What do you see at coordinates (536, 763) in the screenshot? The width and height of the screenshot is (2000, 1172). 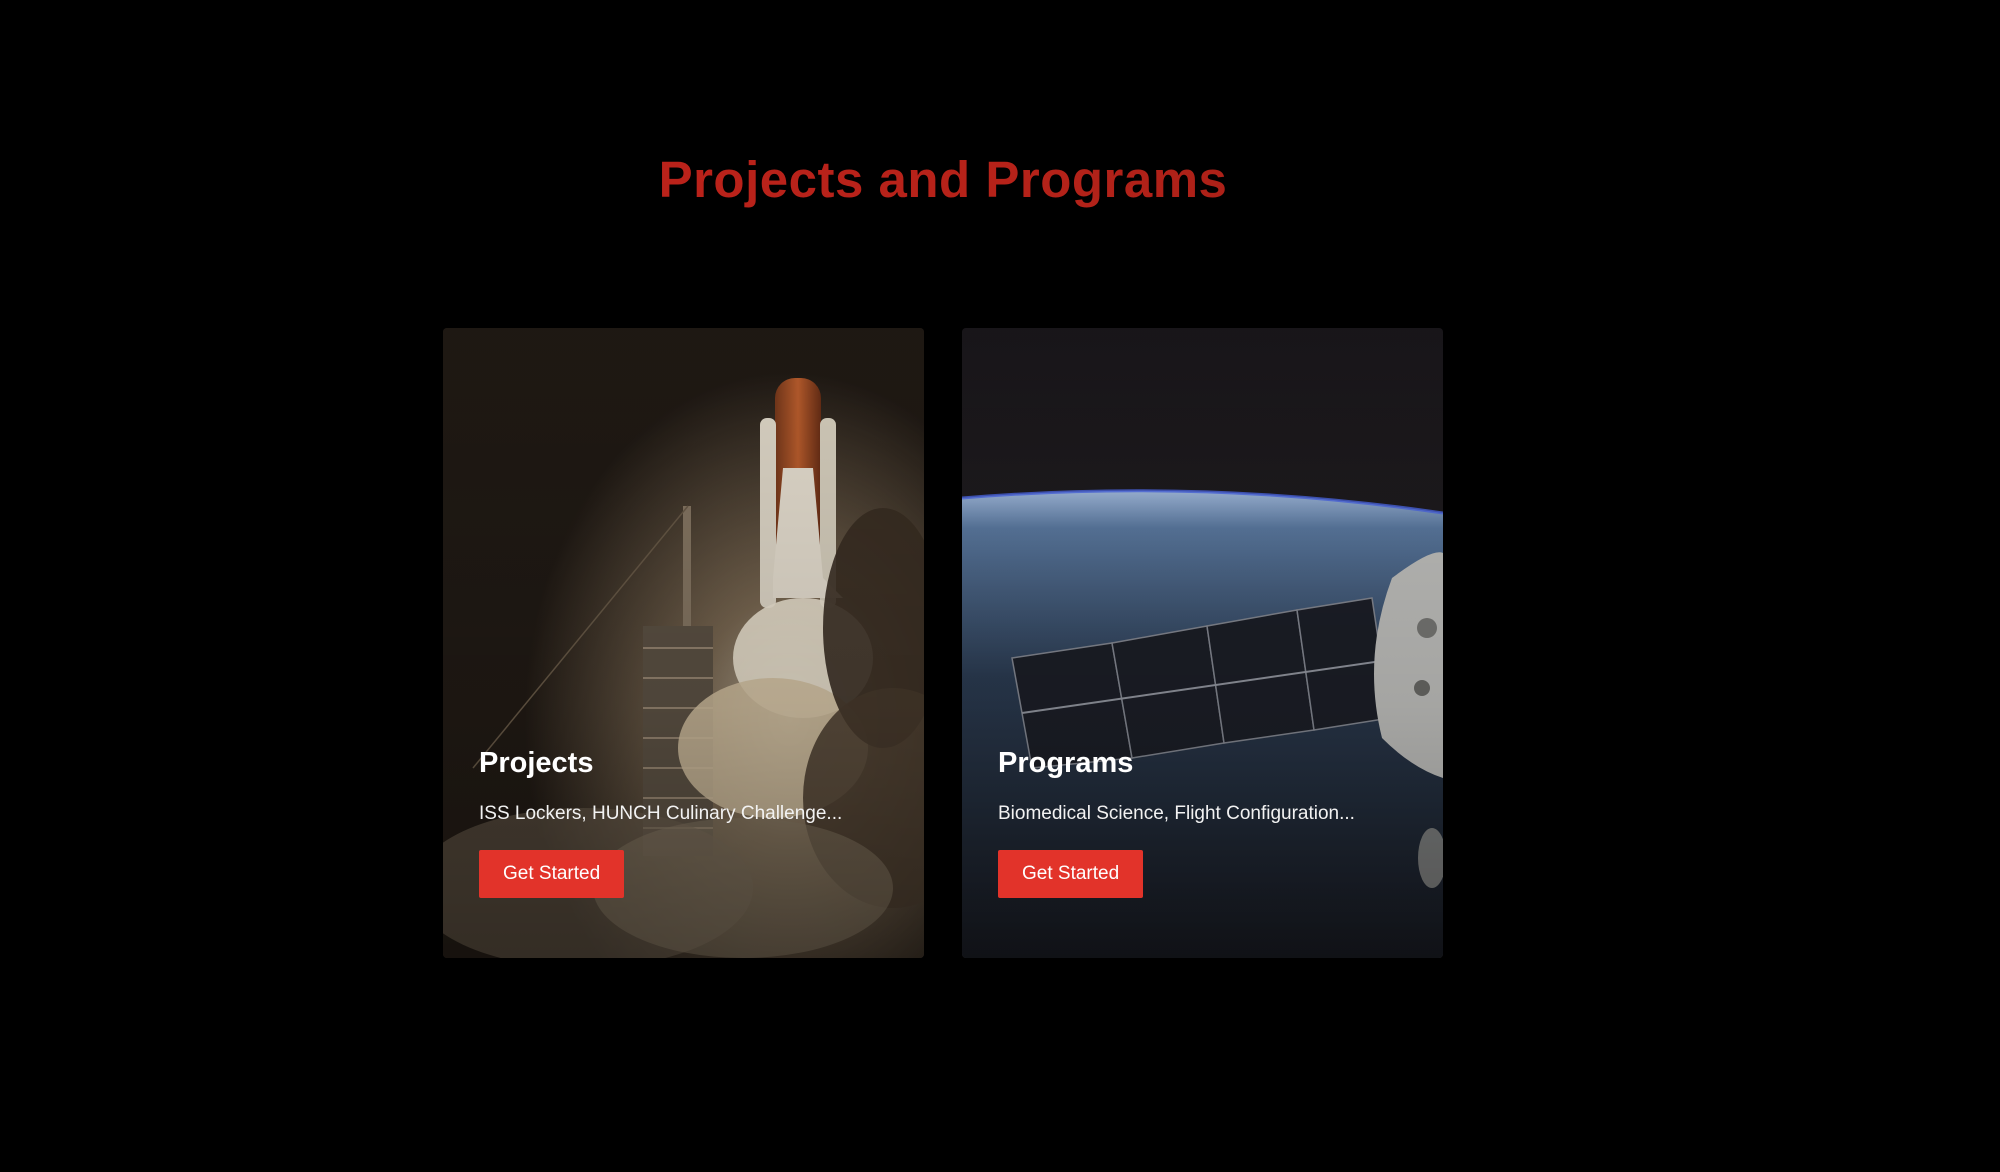 I see `card-title: Projects` at bounding box center [536, 763].